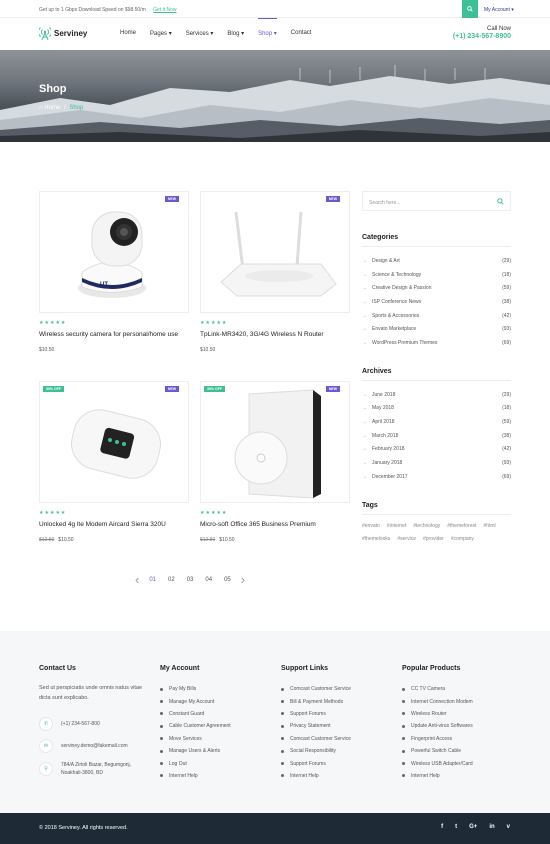  I want to click on product-image: 30% OFF NEW, so click(275, 442).